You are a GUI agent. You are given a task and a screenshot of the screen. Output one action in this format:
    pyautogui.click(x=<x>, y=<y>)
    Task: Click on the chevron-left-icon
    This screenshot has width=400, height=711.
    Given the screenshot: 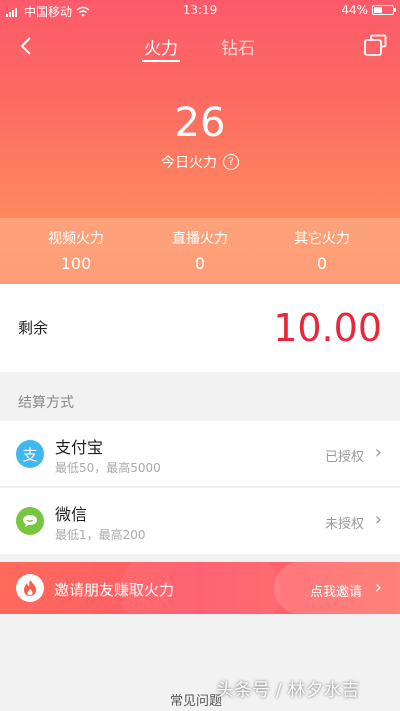 What is the action you would take?
    pyautogui.click(x=25, y=46)
    